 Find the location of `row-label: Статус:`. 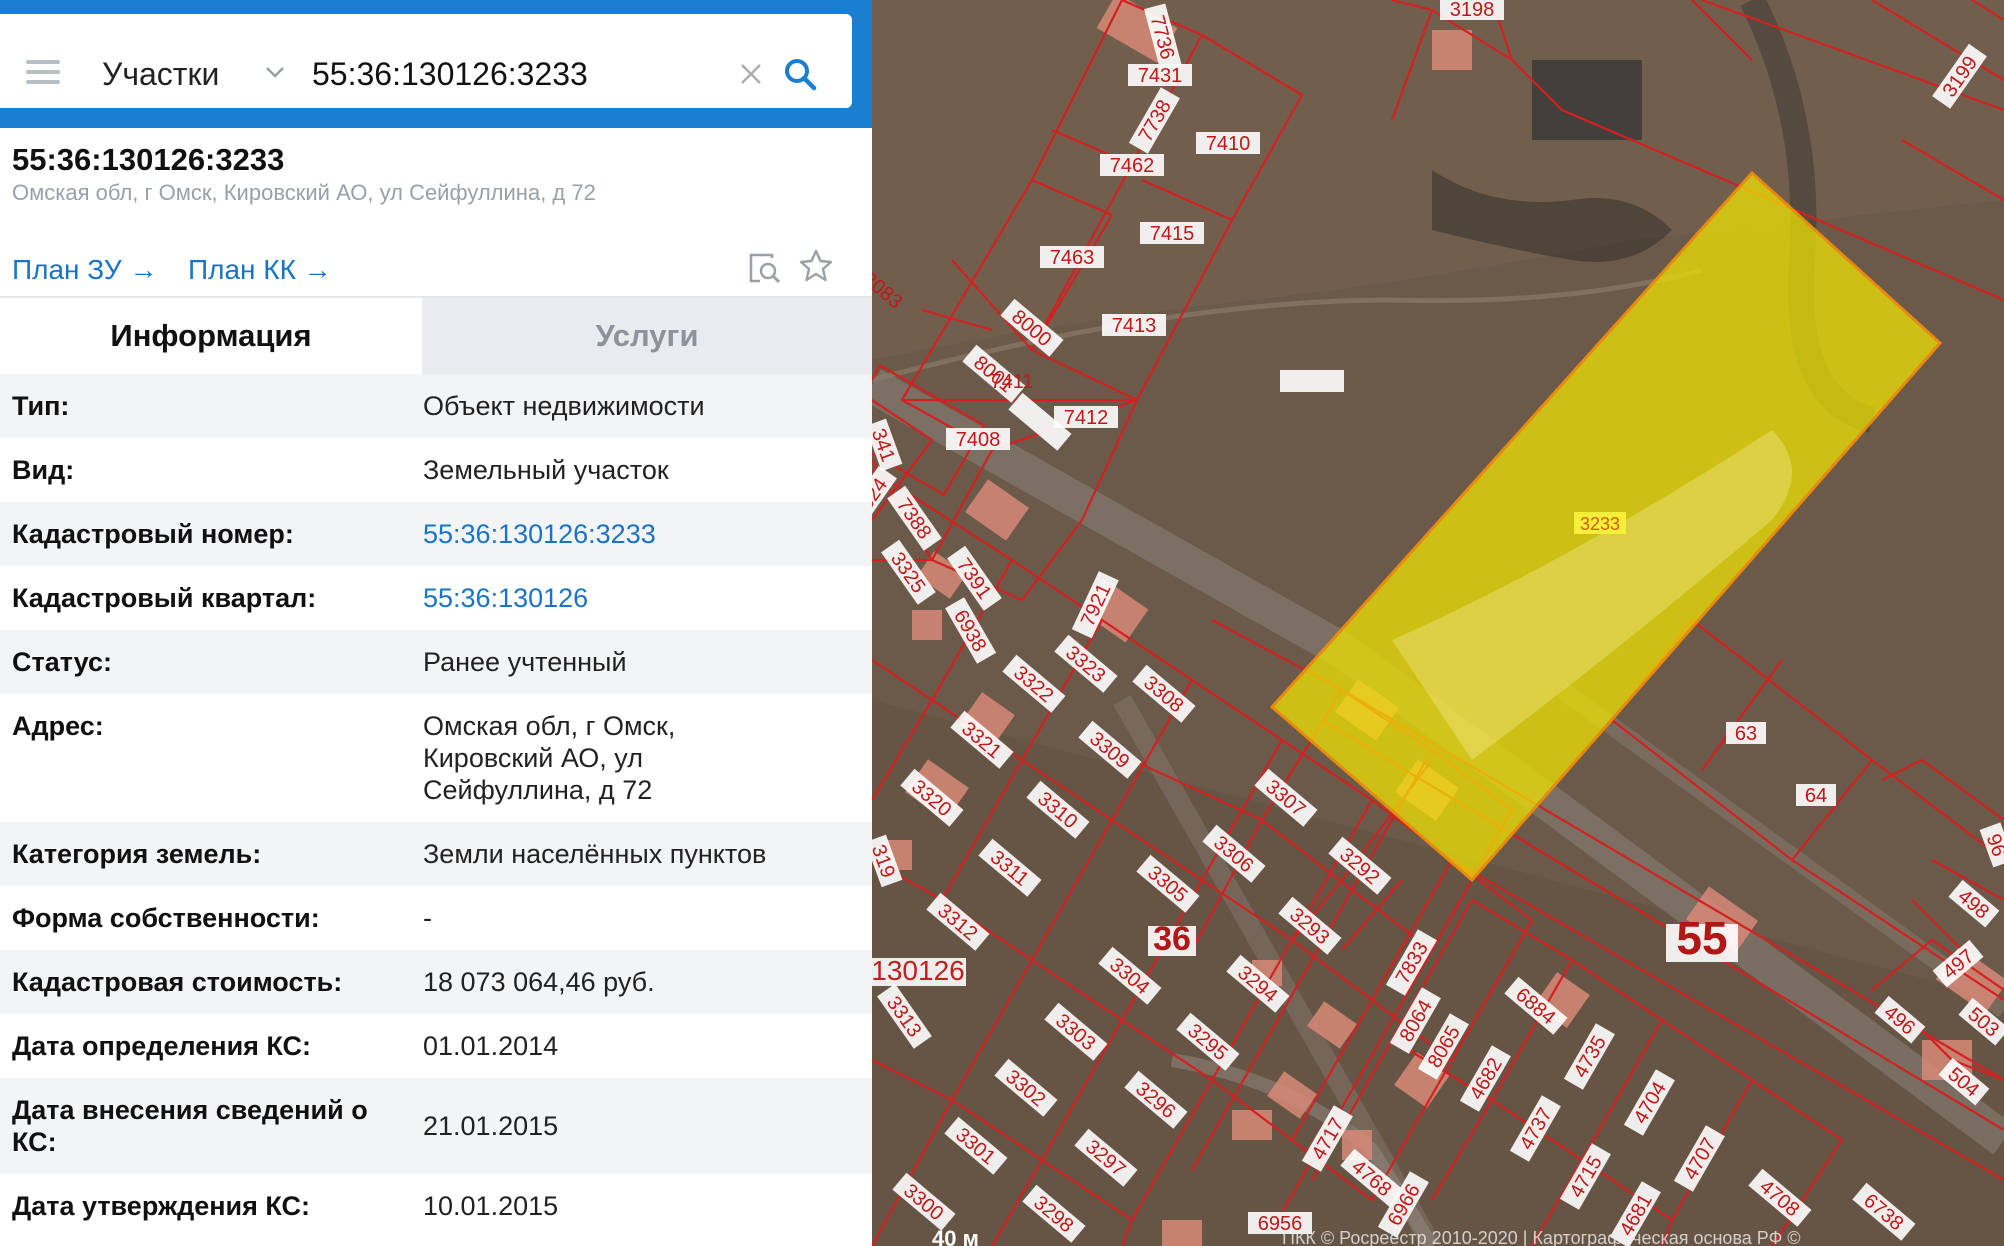

row-label: Статус: is located at coordinates (62, 662).